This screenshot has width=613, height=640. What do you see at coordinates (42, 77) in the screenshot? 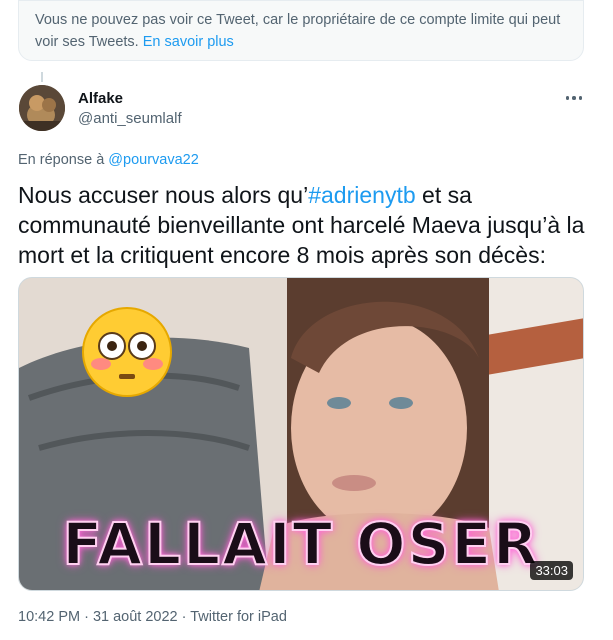
I see `thread-connector` at bounding box center [42, 77].